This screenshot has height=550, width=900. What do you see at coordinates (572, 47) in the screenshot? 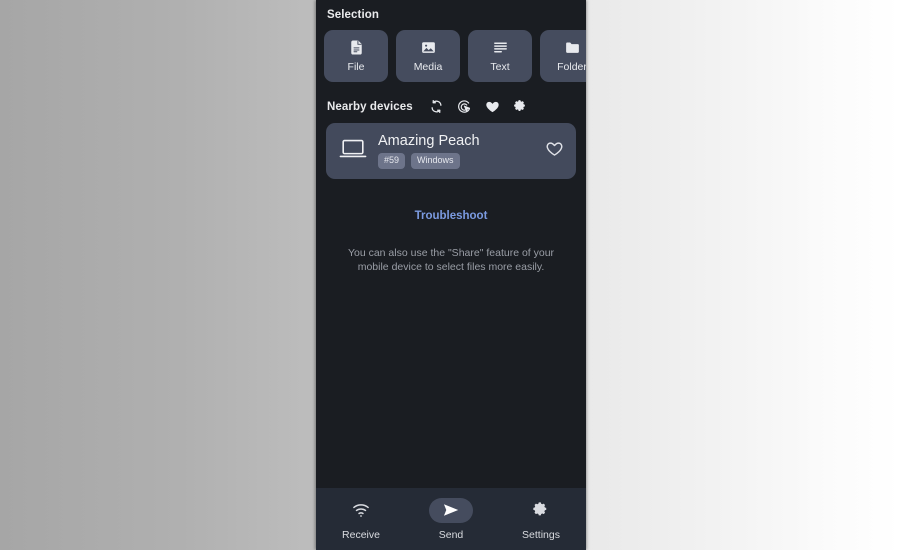
I see `folder-icon` at bounding box center [572, 47].